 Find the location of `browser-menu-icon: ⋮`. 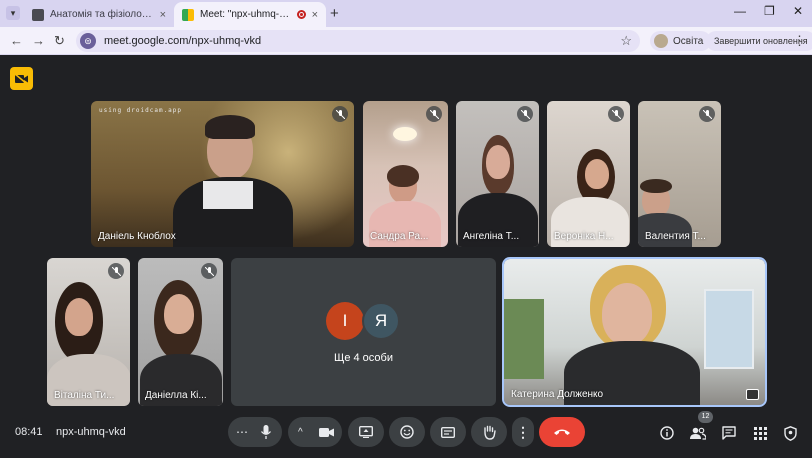

browser-menu-icon: ⋮ is located at coordinates (799, 41).